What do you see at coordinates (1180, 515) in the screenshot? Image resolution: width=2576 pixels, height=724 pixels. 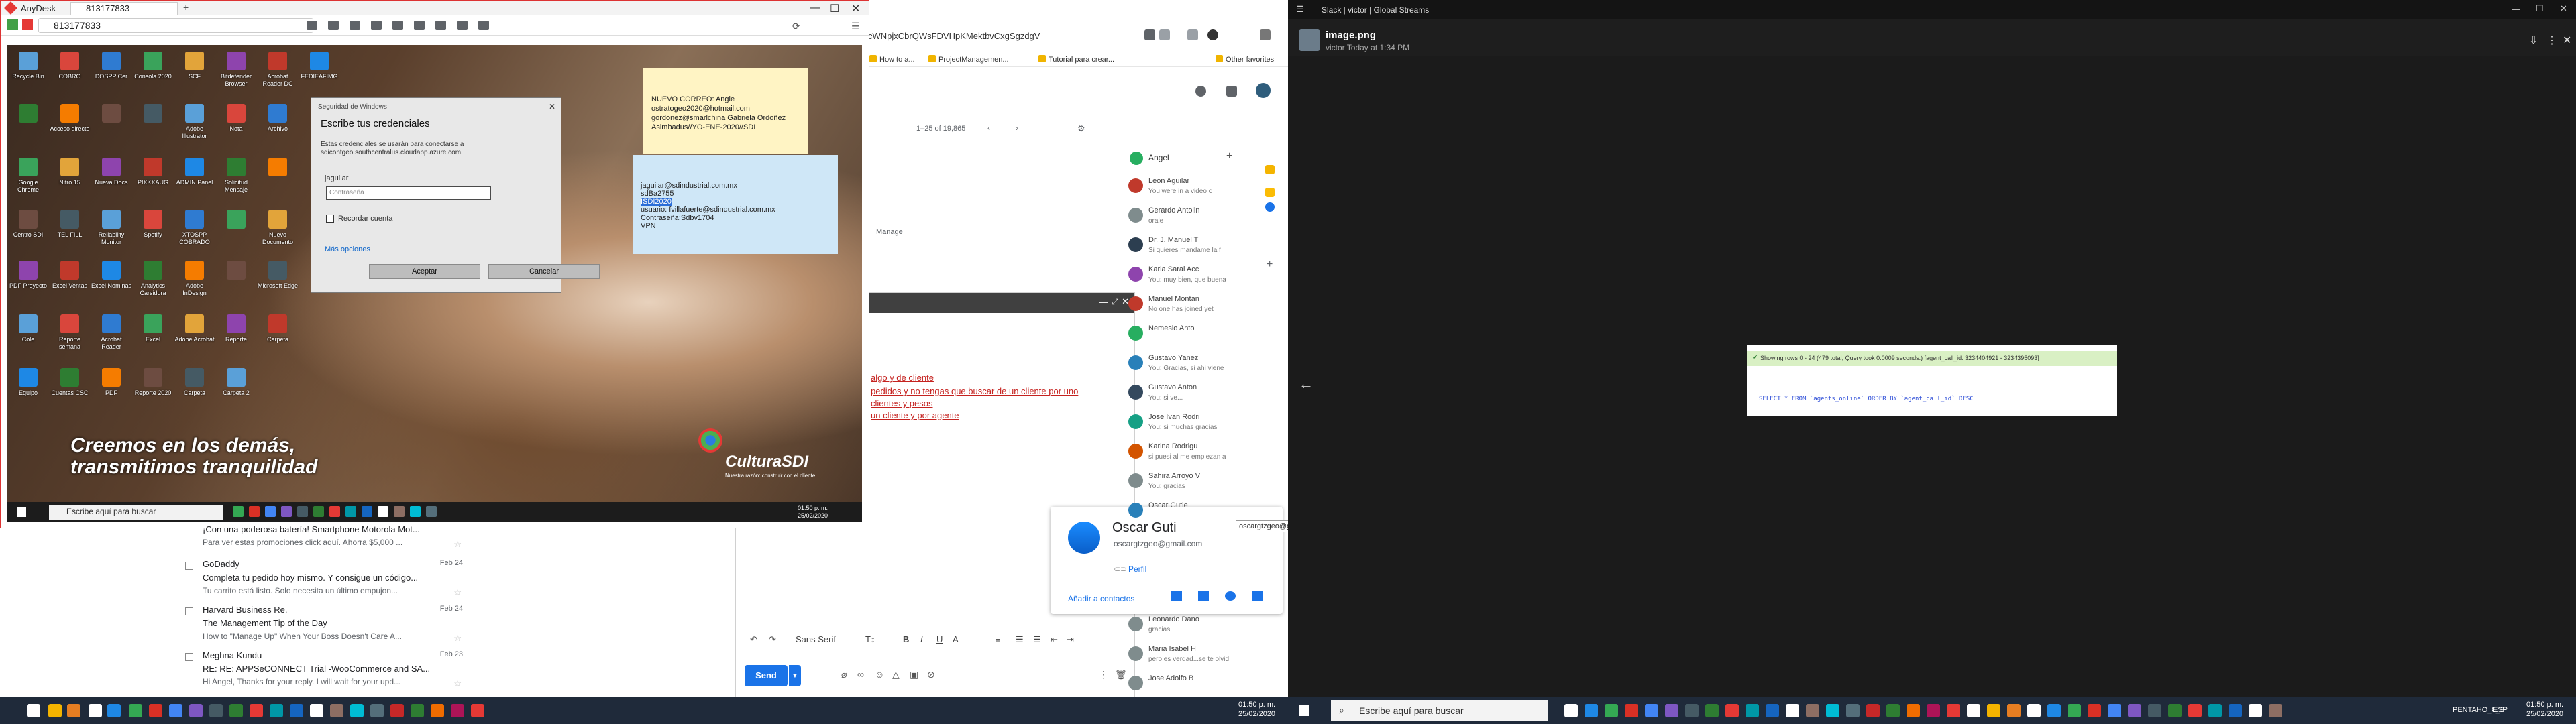 I see `contact-item: Oscar Gutie` at bounding box center [1180, 515].